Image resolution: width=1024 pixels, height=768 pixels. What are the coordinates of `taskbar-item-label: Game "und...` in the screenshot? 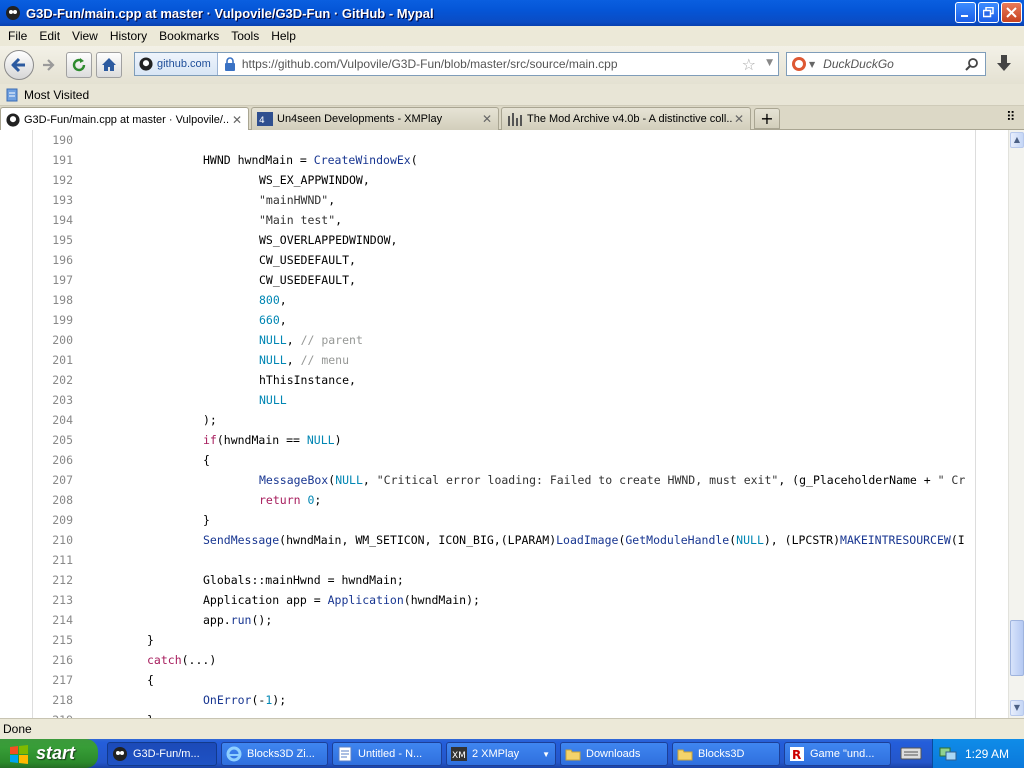 It's located at (842, 754).